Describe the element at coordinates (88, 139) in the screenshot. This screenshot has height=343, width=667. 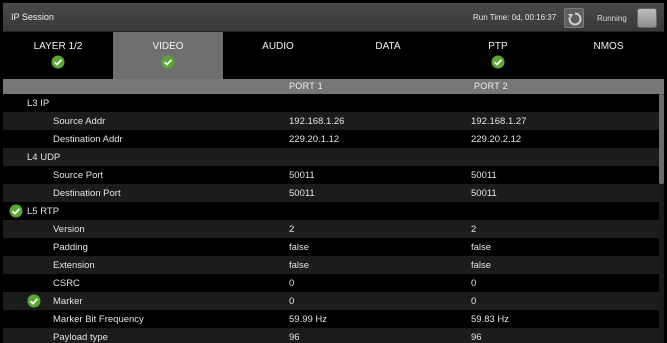
I see `row-label: Destination Addr` at that location.